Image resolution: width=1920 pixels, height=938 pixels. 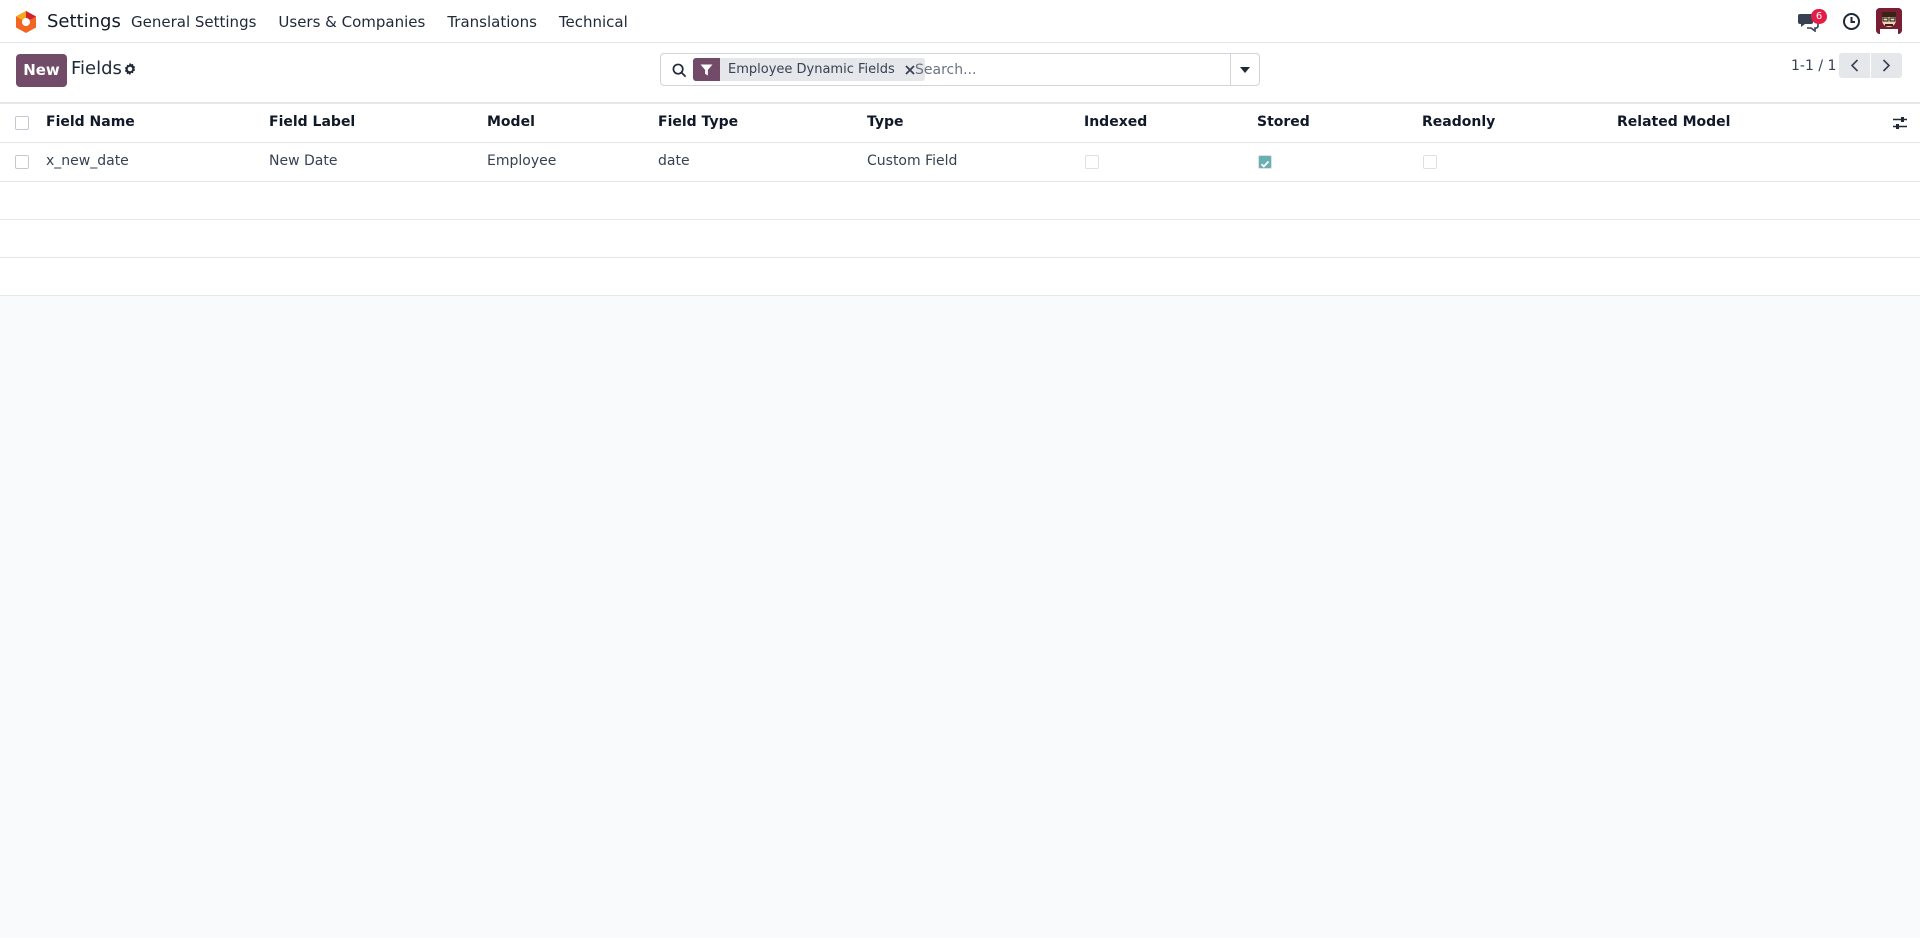 I want to click on column-type: Type, so click(x=885, y=122).